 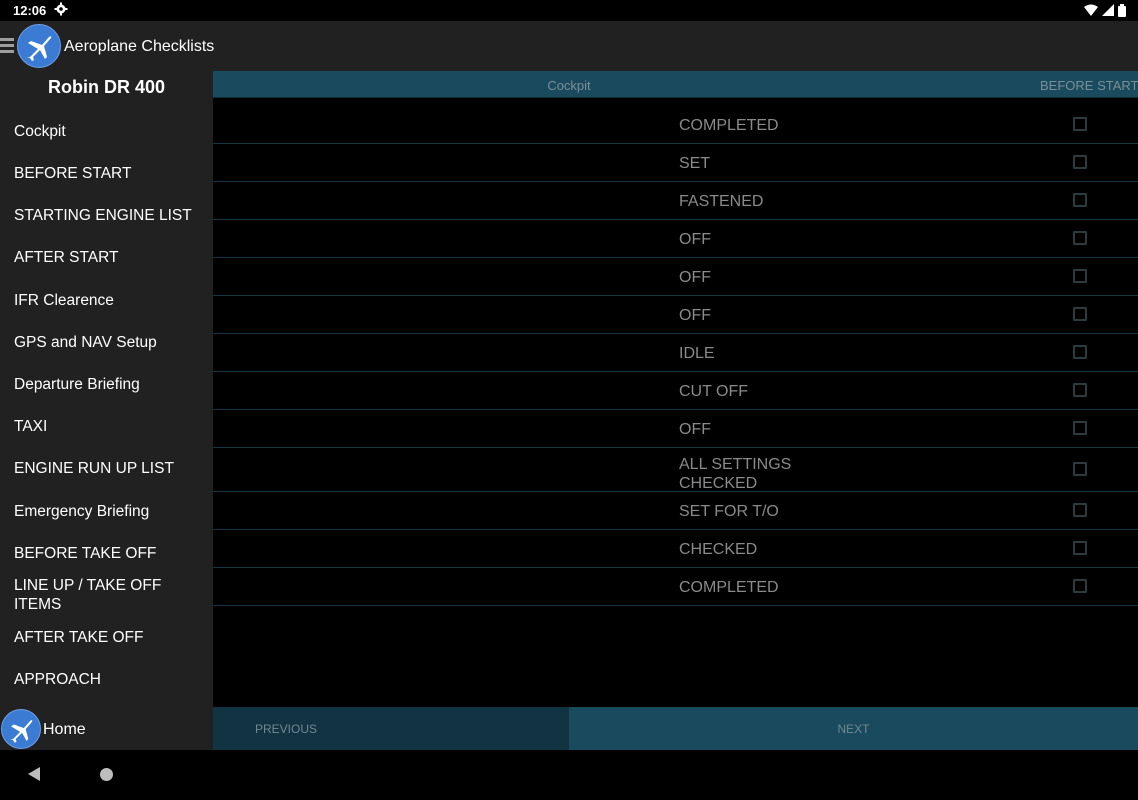 What do you see at coordinates (7, 46) in the screenshot?
I see `hamburger-menu-icon` at bounding box center [7, 46].